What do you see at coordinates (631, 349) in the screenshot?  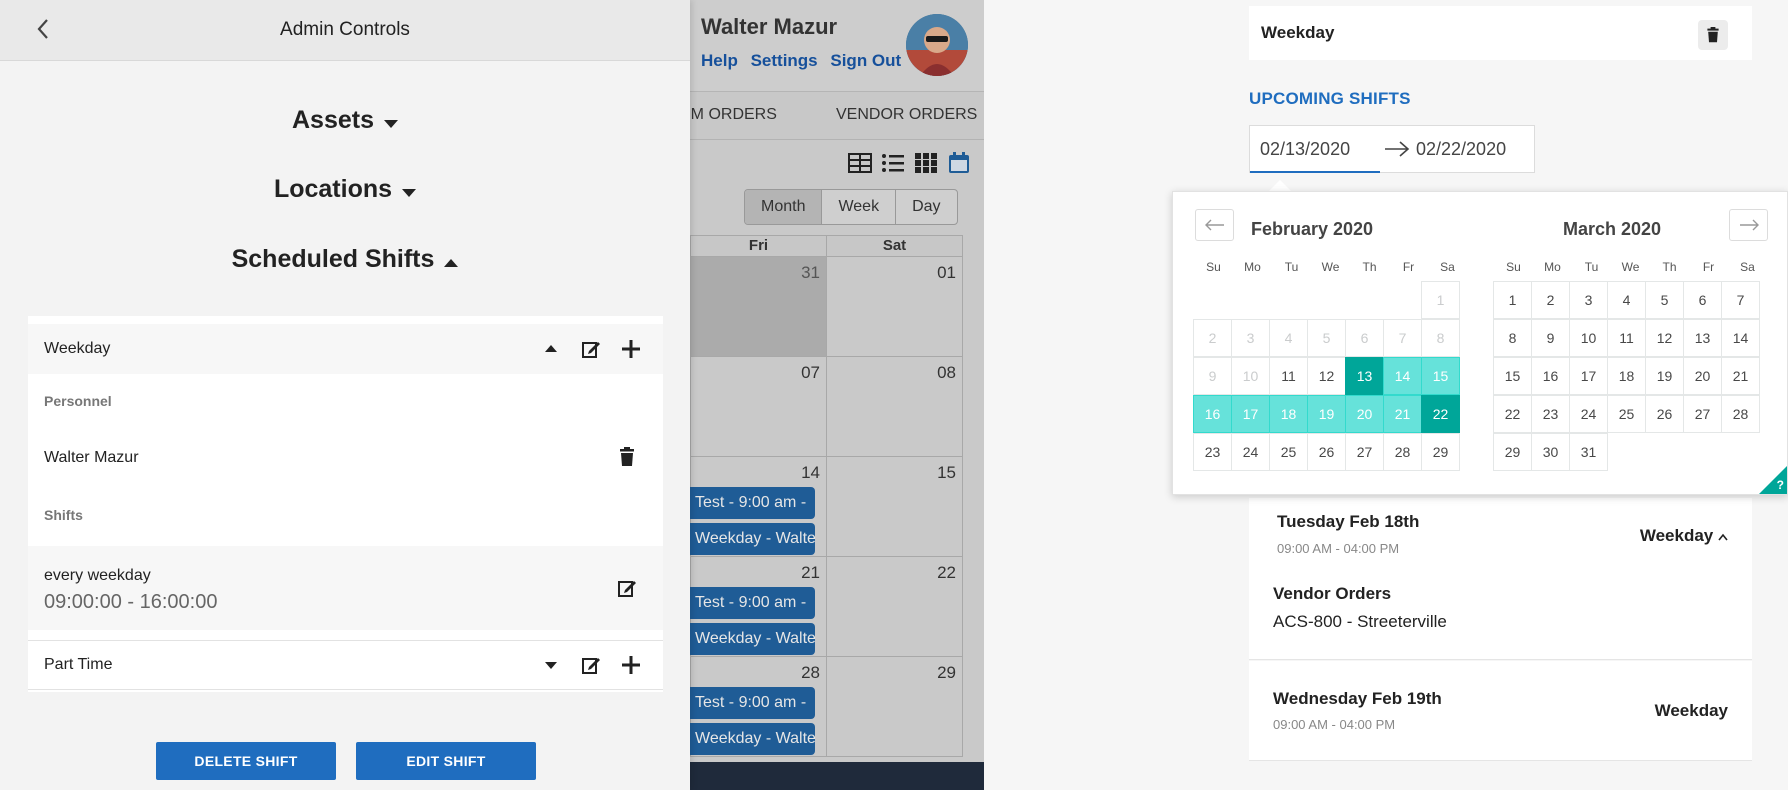 I see `add-icon` at bounding box center [631, 349].